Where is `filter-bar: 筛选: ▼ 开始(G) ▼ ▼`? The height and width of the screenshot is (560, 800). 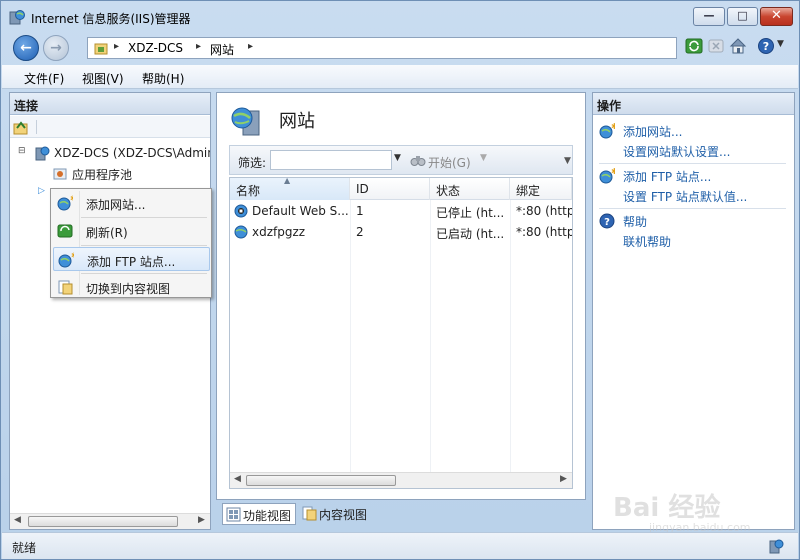 filter-bar: 筛选: ▼ 开始(G) ▼ ▼ is located at coordinates (401, 160).